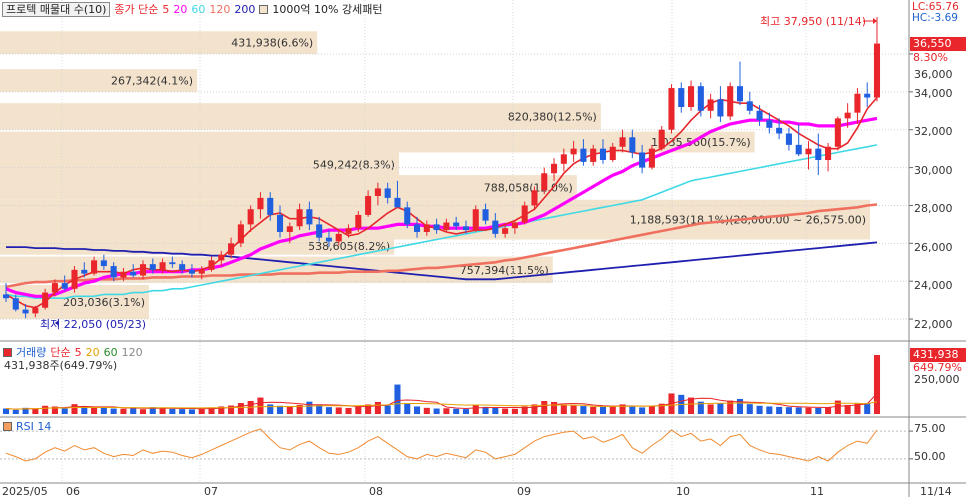 This screenshot has height=498, width=966. What do you see at coordinates (933, 285) in the screenshot?
I see `price-tick: 24,000` at bounding box center [933, 285].